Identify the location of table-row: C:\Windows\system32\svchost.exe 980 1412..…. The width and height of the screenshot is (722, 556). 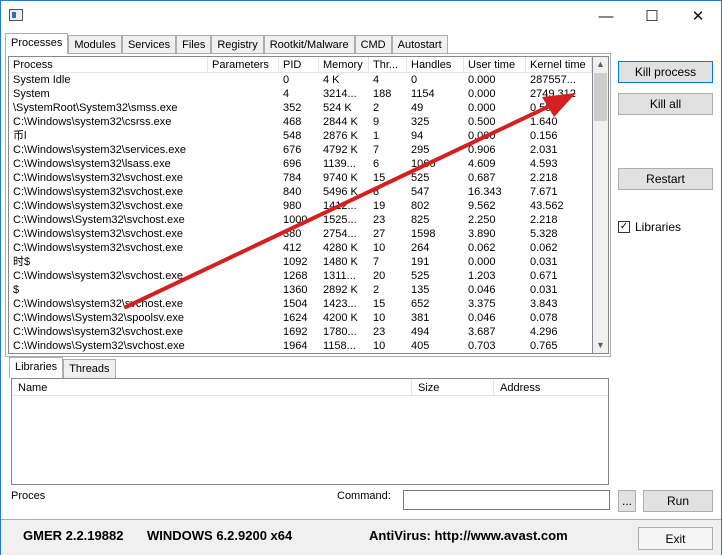
(300, 206).